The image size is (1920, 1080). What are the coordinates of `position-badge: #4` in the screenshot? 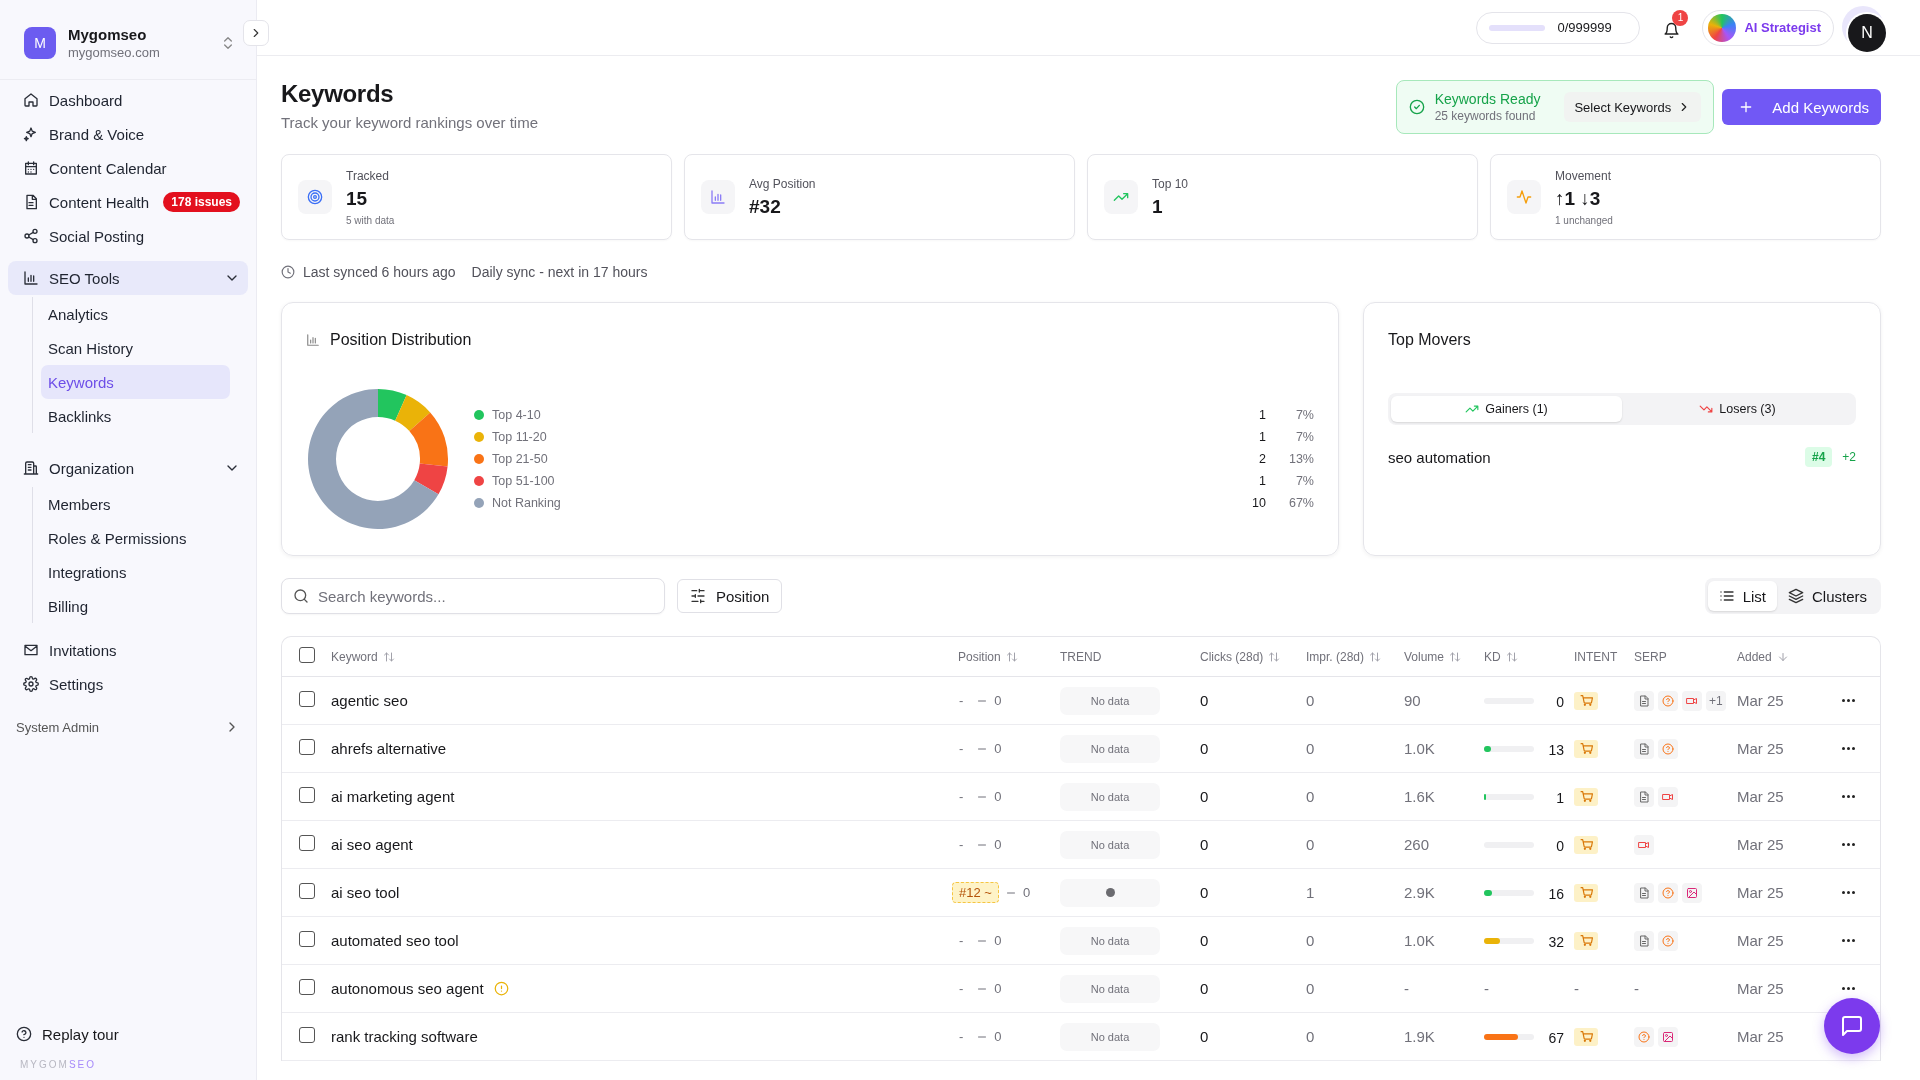 It's located at (1818, 457).